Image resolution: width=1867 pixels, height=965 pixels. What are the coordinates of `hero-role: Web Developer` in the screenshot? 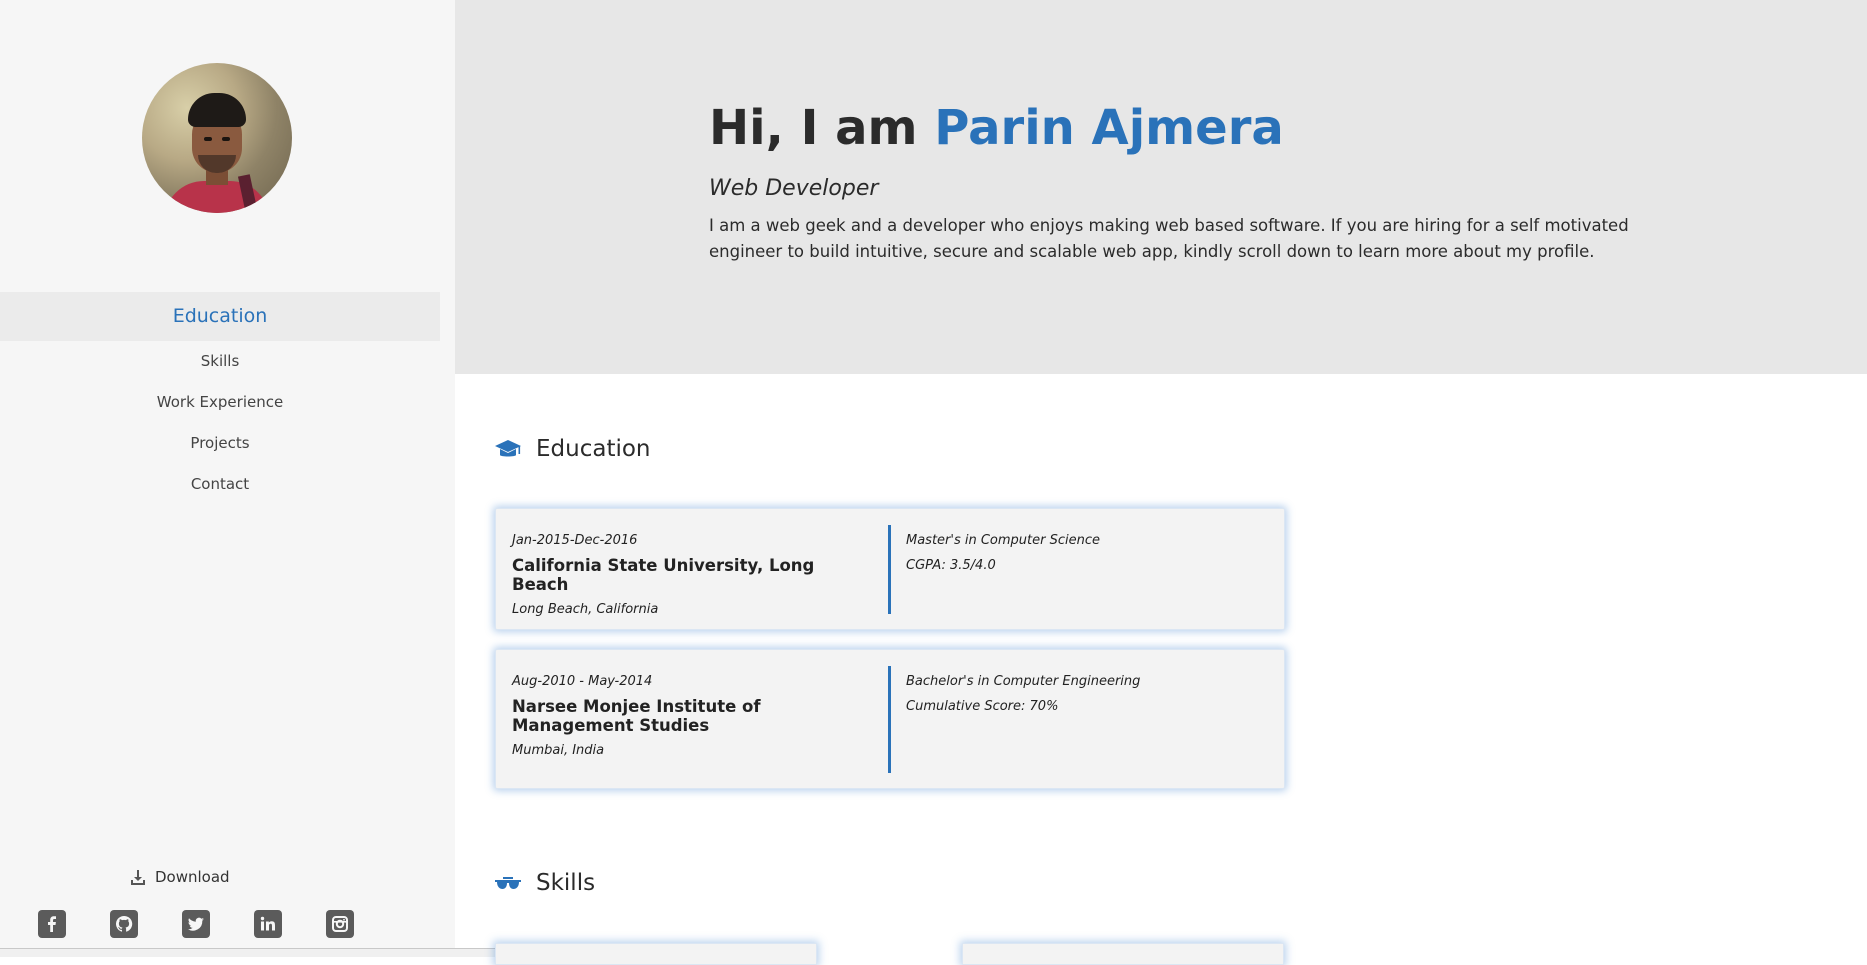 It's located at (794, 188).